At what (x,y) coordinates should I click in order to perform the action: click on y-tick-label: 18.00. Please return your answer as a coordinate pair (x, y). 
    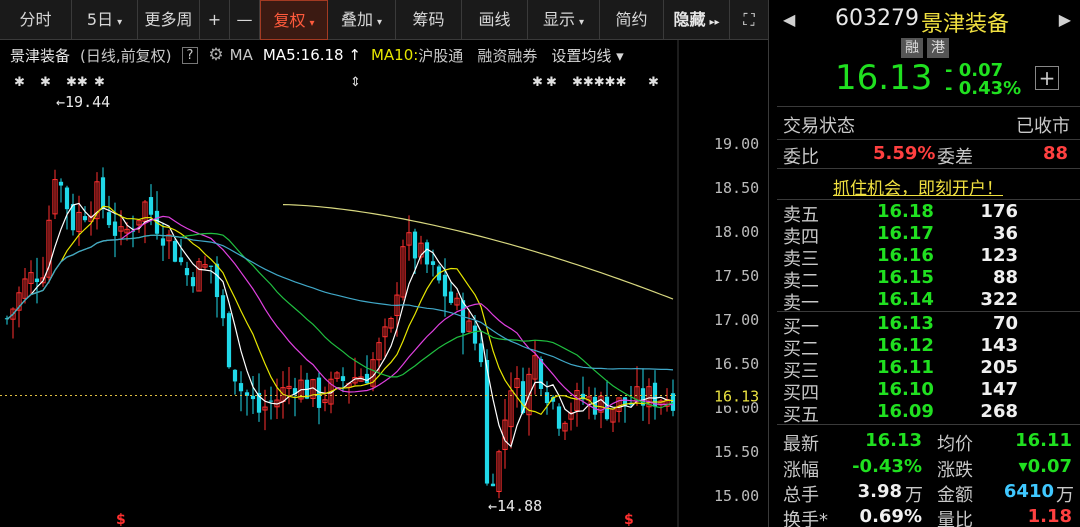
    Looking at the image, I should click on (736, 232).